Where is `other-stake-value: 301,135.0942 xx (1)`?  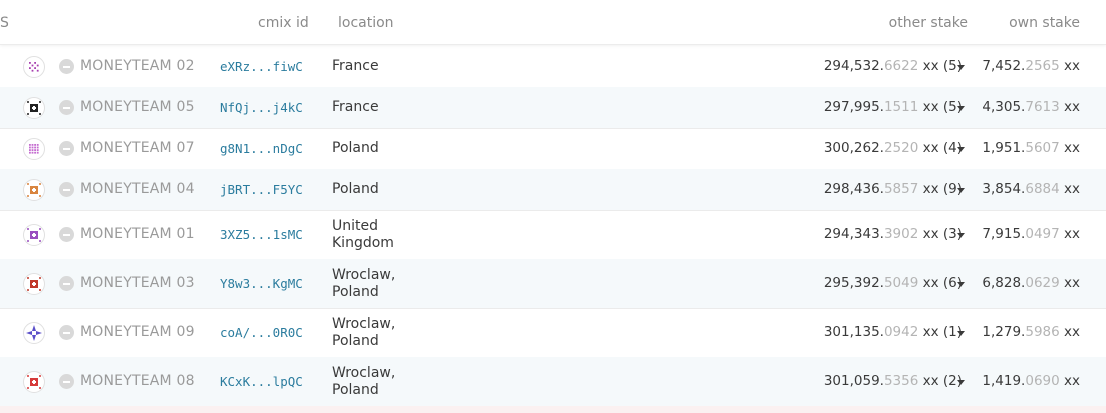 other-stake-value: 301,135.0942 xx (1) is located at coordinates (893, 332).